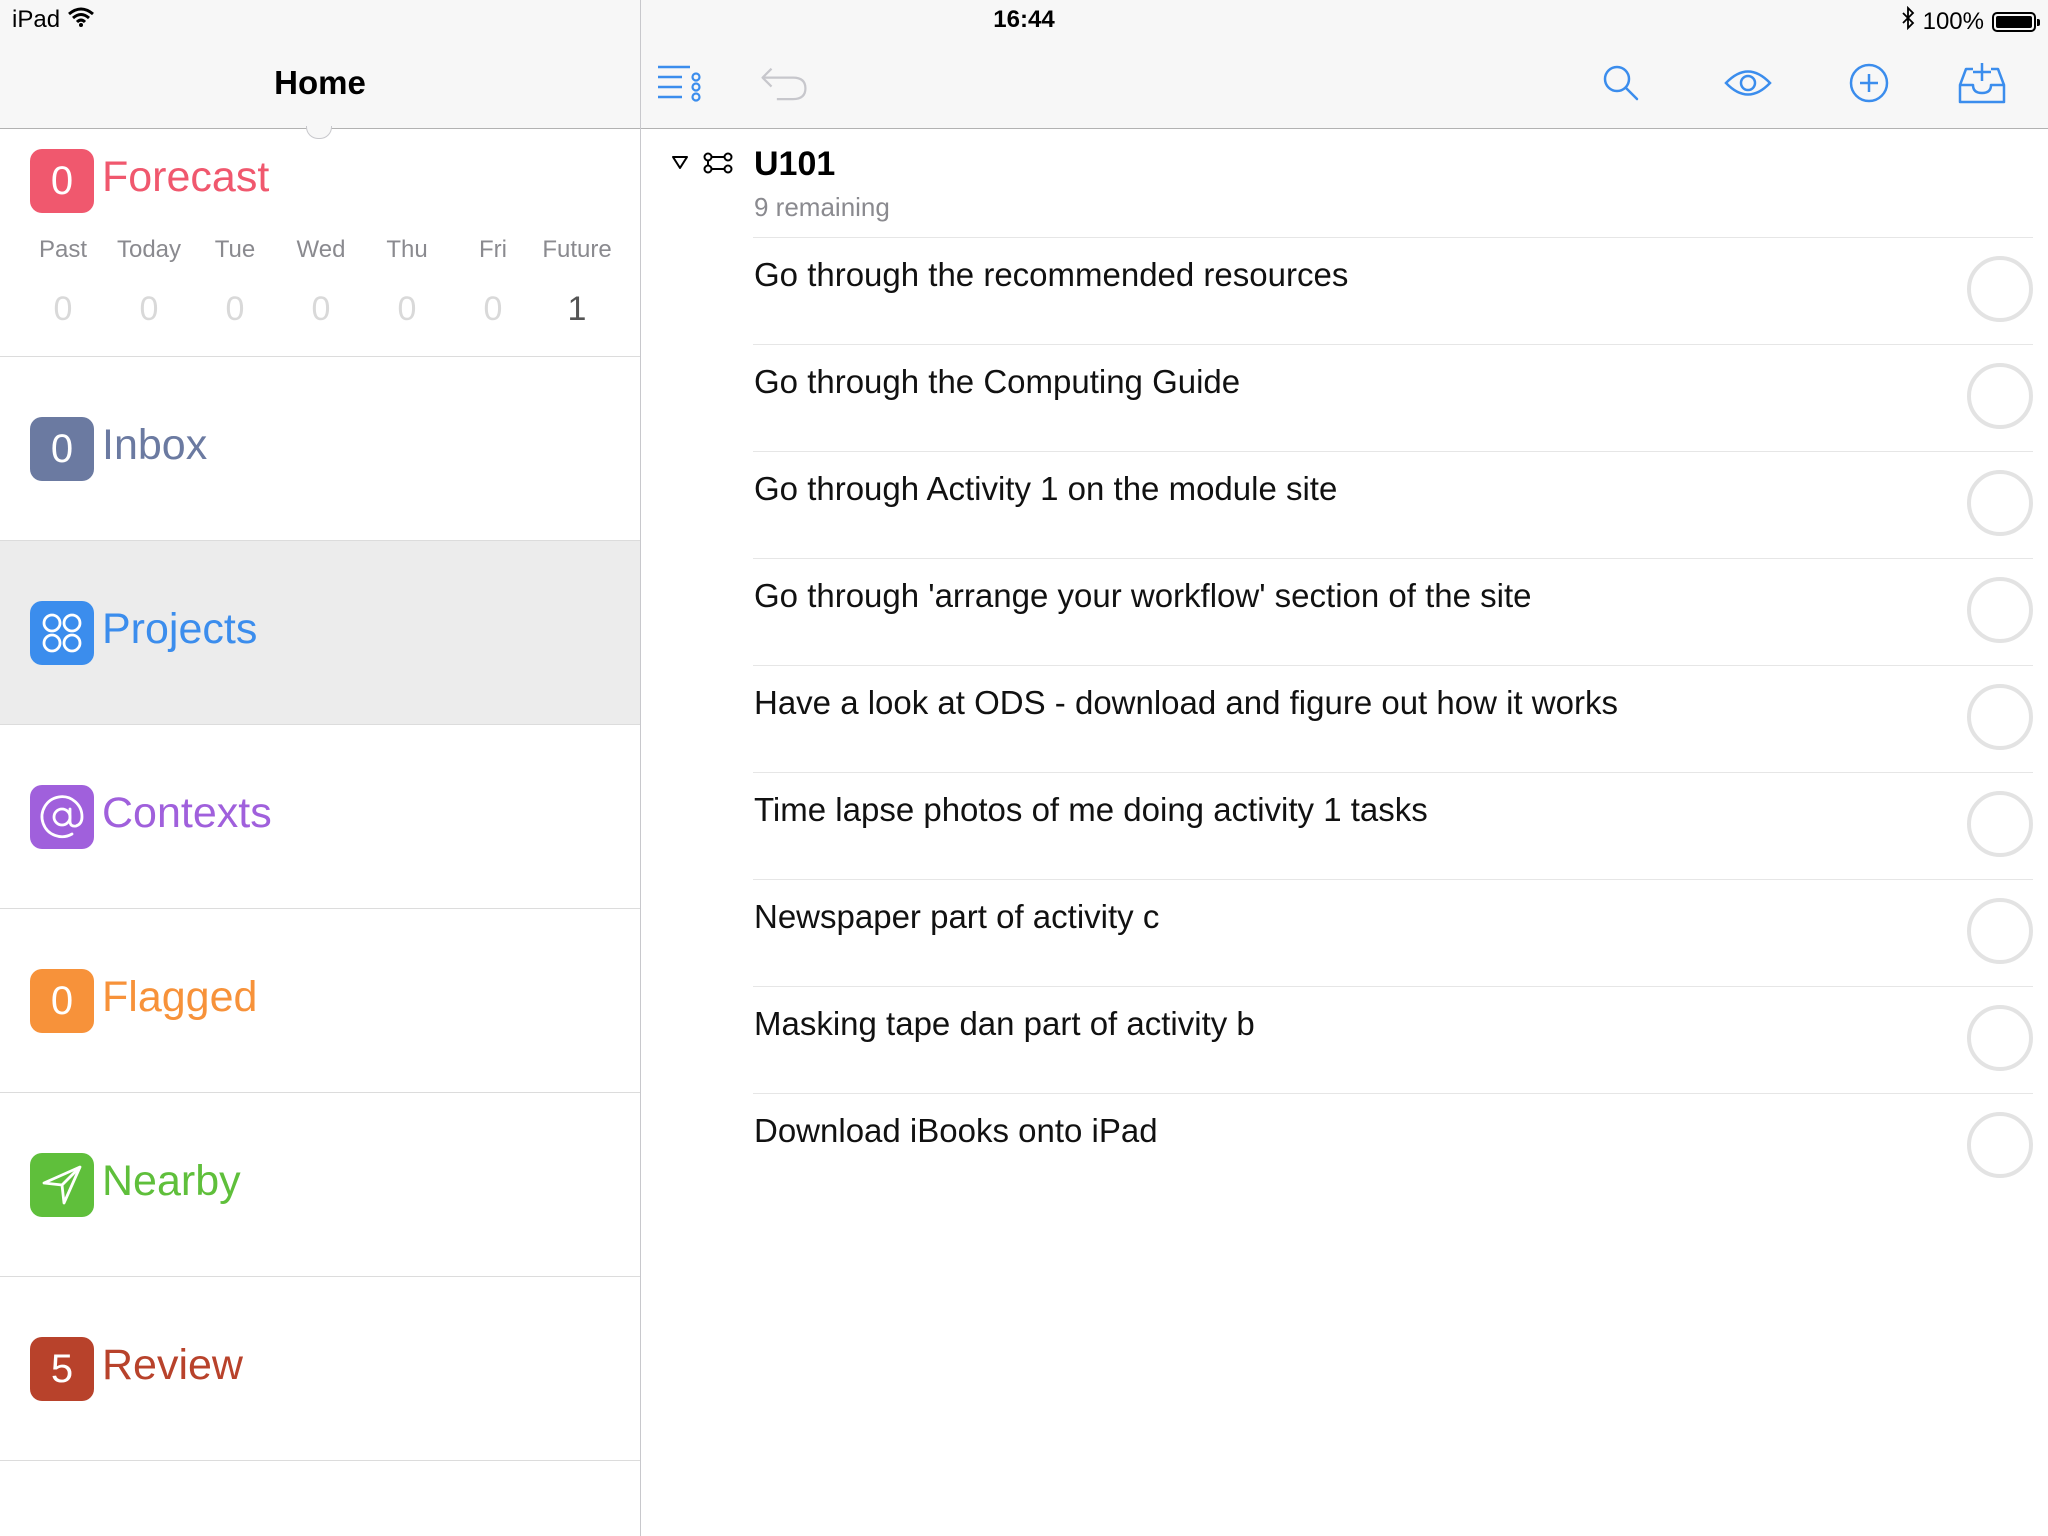  What do you see at coordinates (577, 309) in the screenshot?
I see `forecast-day-count: 1` at bounding box center [577, 309].